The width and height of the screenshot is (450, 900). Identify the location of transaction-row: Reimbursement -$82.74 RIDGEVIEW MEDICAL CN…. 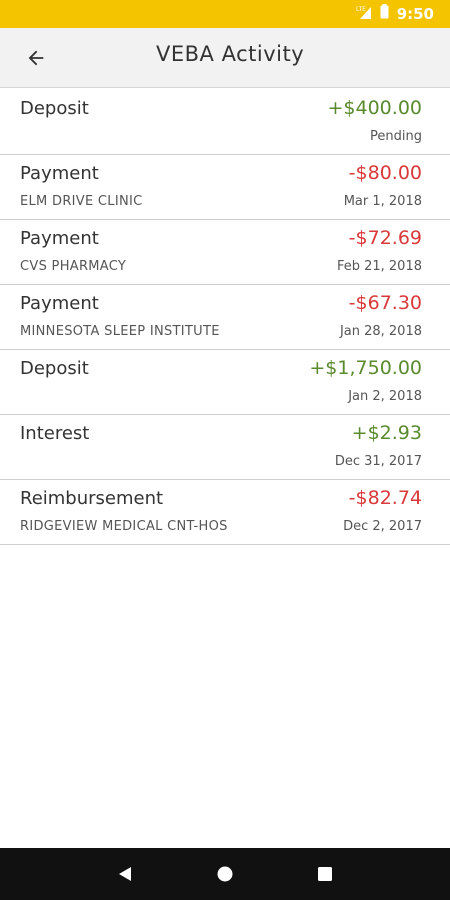
(225, 512).